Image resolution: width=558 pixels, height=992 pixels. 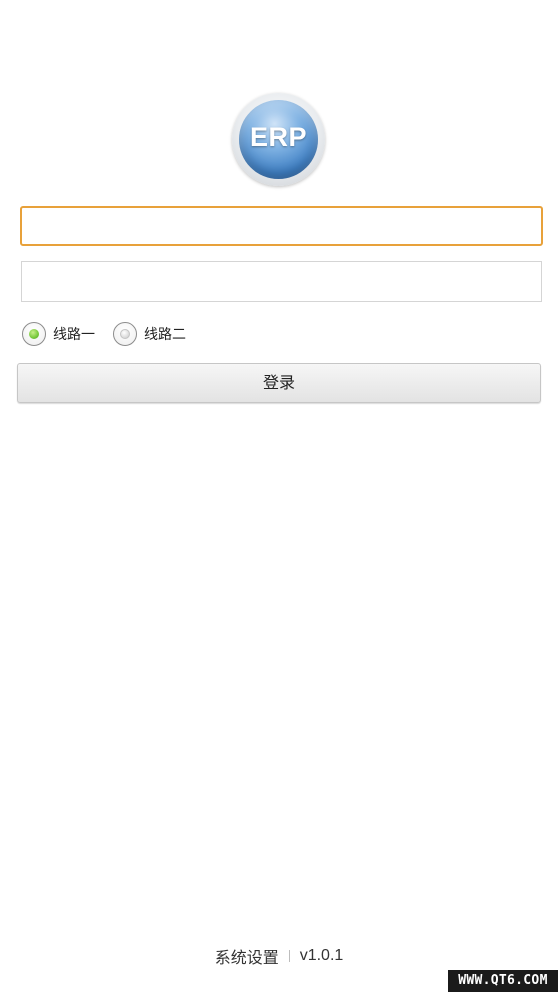 I want to click on erp-logo-badge: ERP, so click(x=278, y=139).